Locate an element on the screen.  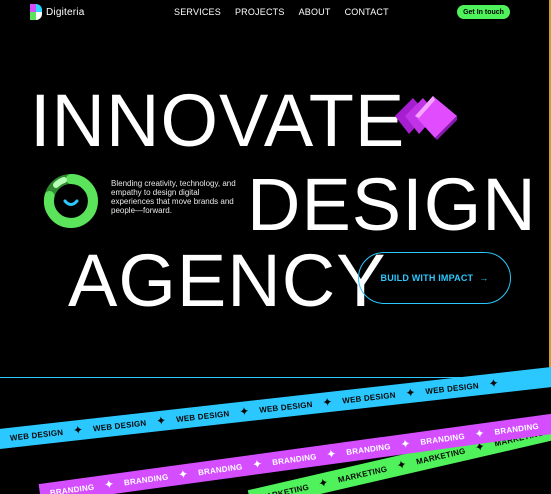
hero-title-line-3: AGENCY is located at coordinates (227, 280).